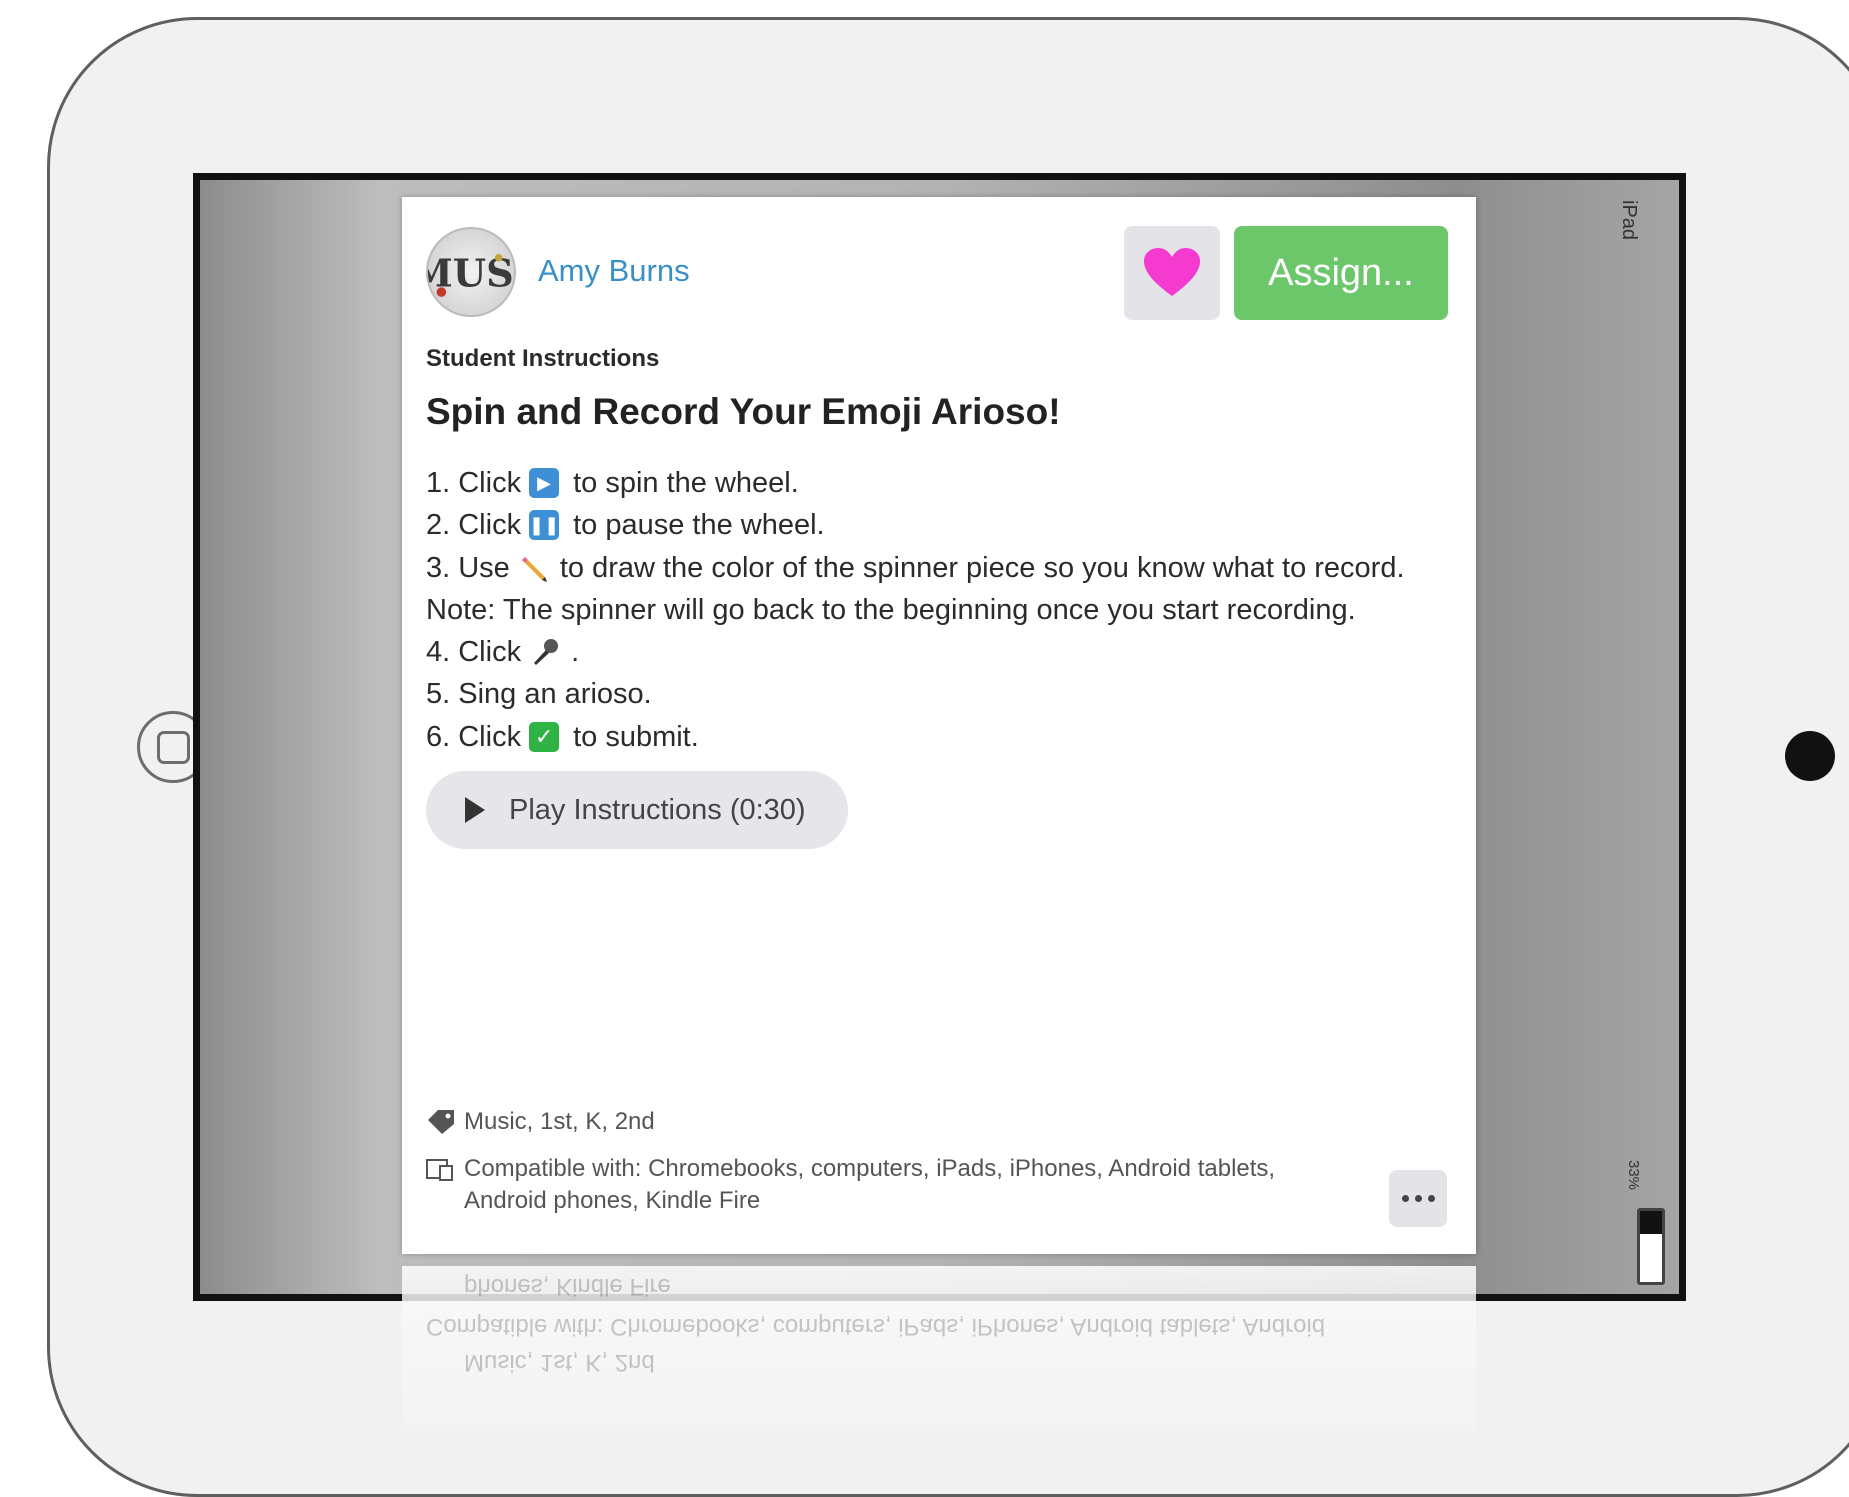 Image resolution: width=1849 pixels, height=1497 pixels. Describe the element at coordinates (686, 483) in the screenshot. I see `step-text: to spin the wheel.` at that location.